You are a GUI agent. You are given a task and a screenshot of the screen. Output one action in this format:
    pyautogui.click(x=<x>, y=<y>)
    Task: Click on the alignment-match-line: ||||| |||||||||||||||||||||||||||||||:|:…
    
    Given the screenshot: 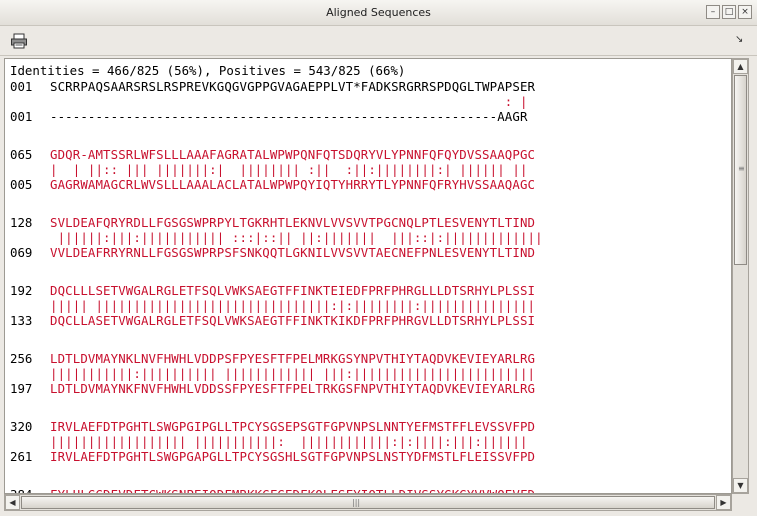 What is the action you would take?
    pyautogui.click(x=272, y=305)
    